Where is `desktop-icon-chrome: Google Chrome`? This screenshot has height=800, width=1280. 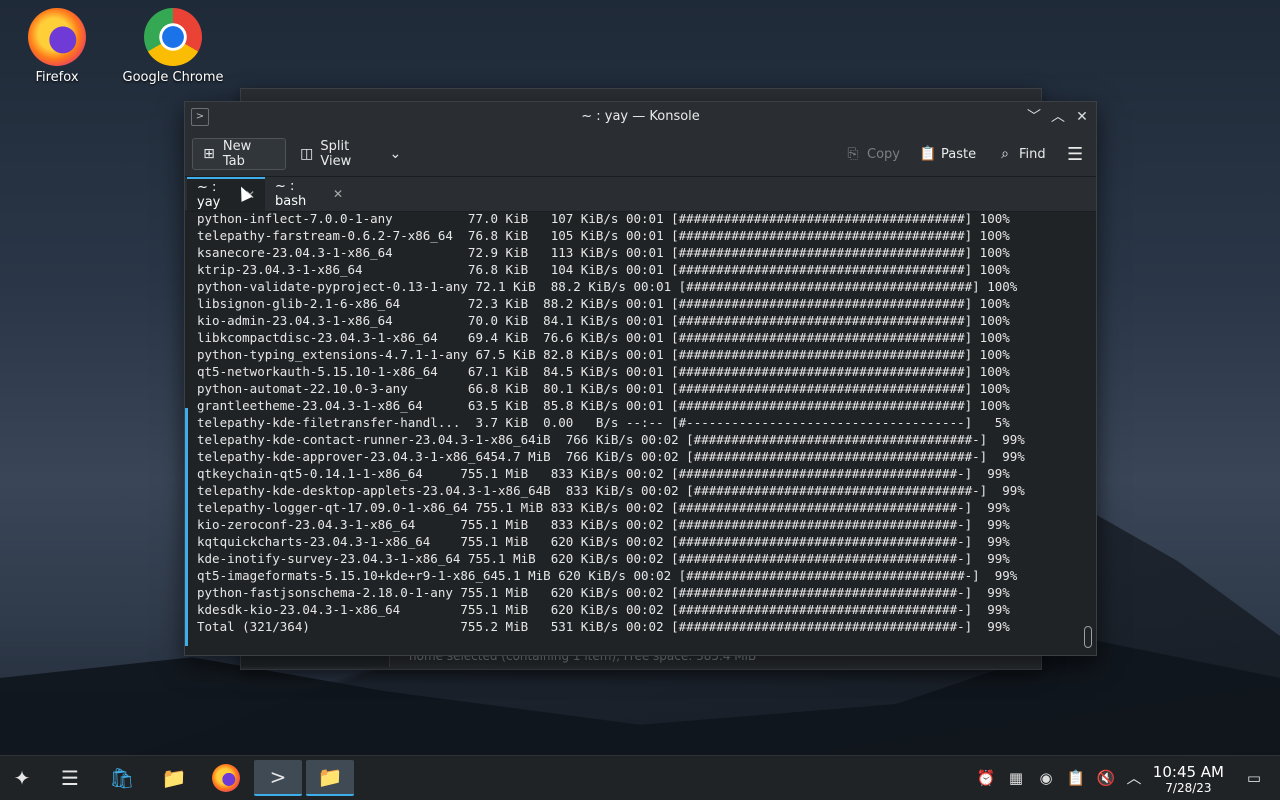
desktop-icon-chrome: Google Chrome is located at coordinates (173, 42).